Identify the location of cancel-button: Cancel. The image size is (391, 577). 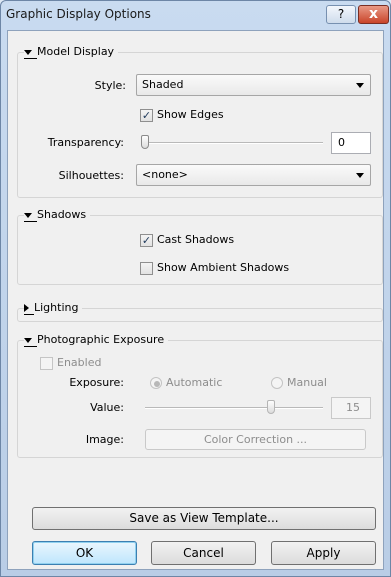
(203, 553).